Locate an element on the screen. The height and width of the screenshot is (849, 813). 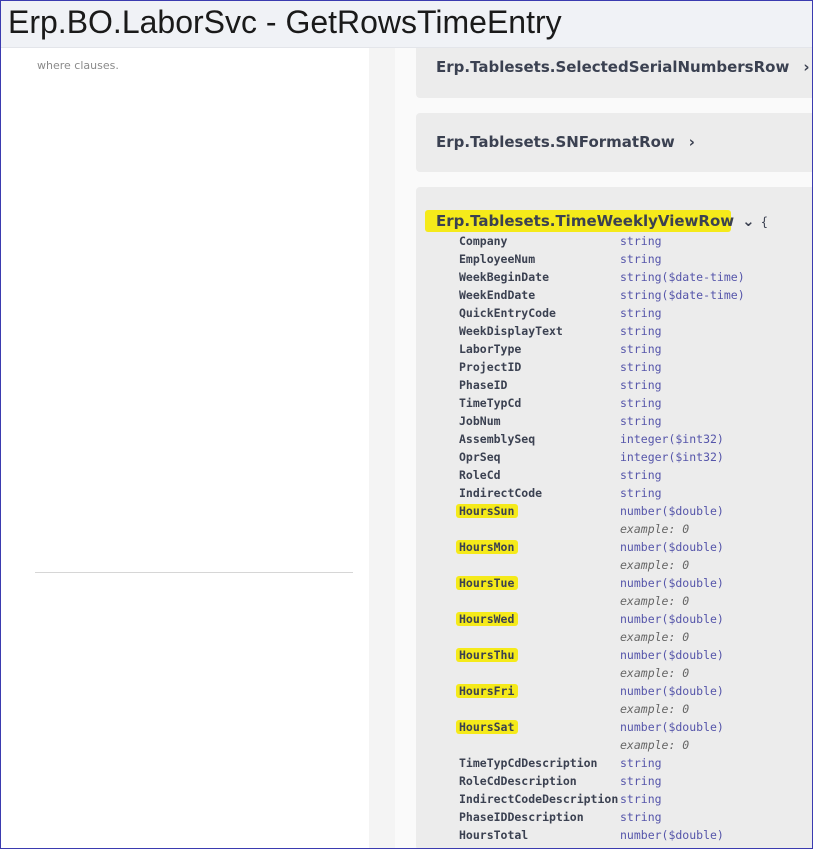
property-row: TimeTypCdDescription string is located at coordinates (609, 763).